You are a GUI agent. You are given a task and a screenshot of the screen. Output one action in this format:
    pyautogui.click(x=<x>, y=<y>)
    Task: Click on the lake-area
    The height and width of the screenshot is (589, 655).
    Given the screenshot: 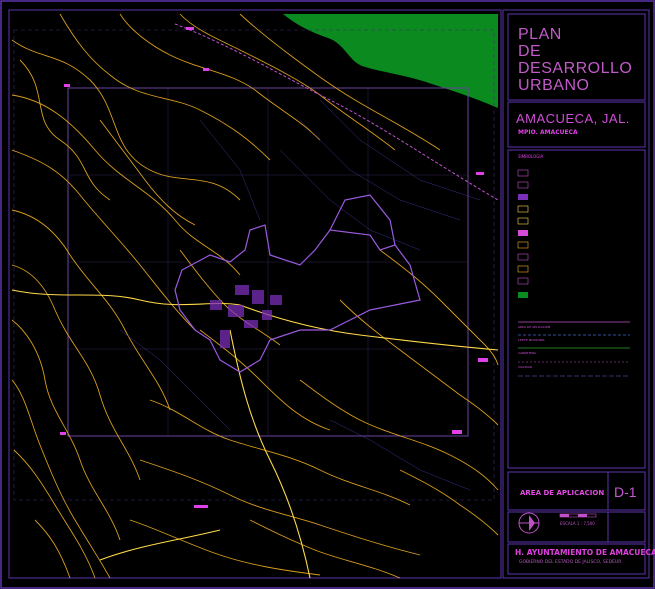 What is the action you would take?
    pyautogui.click(x=390, y=61)
    